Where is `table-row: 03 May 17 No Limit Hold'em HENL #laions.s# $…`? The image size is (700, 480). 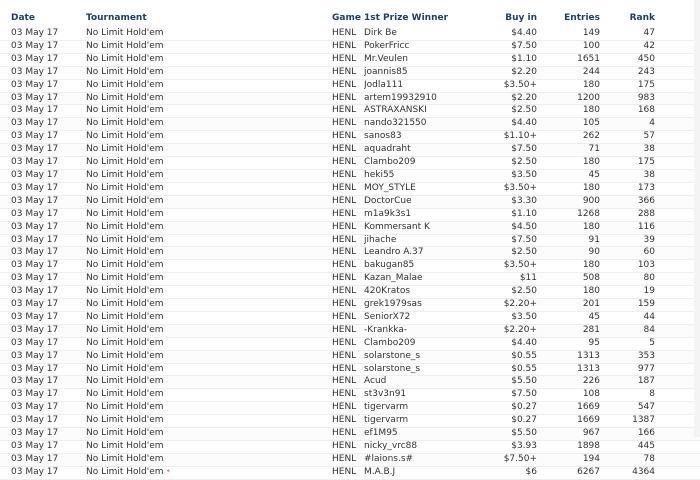
table-row: 03 May 17 No Limit Hold'em HENL #laions.s# $… is located at coordinates (350, 460).